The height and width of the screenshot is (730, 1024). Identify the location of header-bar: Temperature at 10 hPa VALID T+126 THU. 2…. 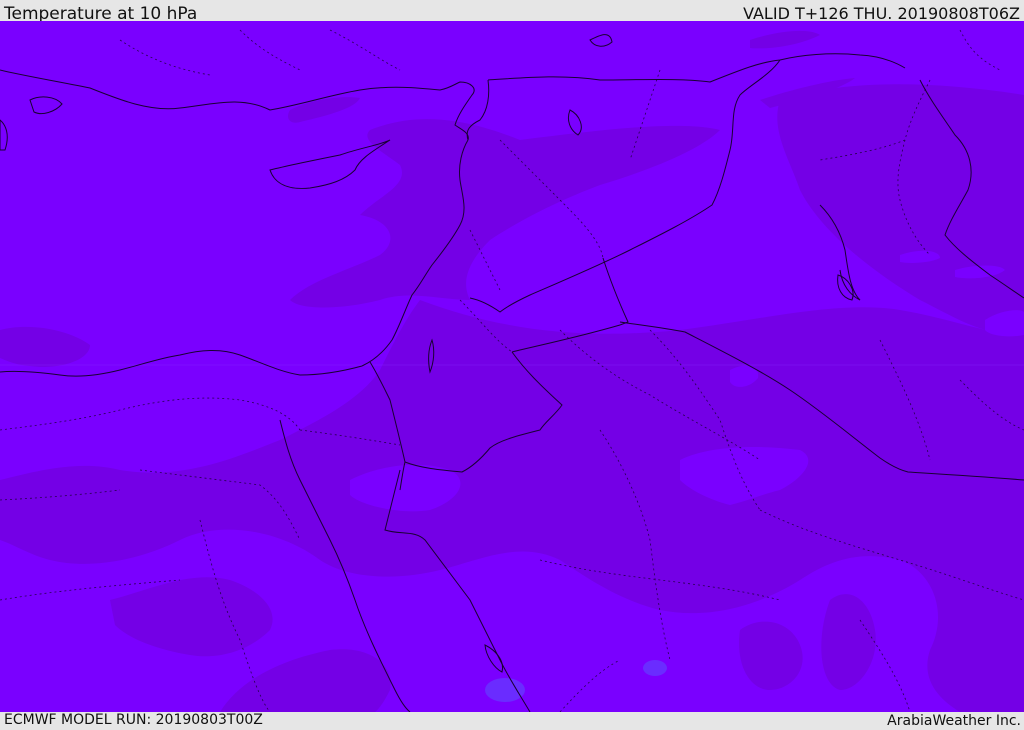
(512, 12).